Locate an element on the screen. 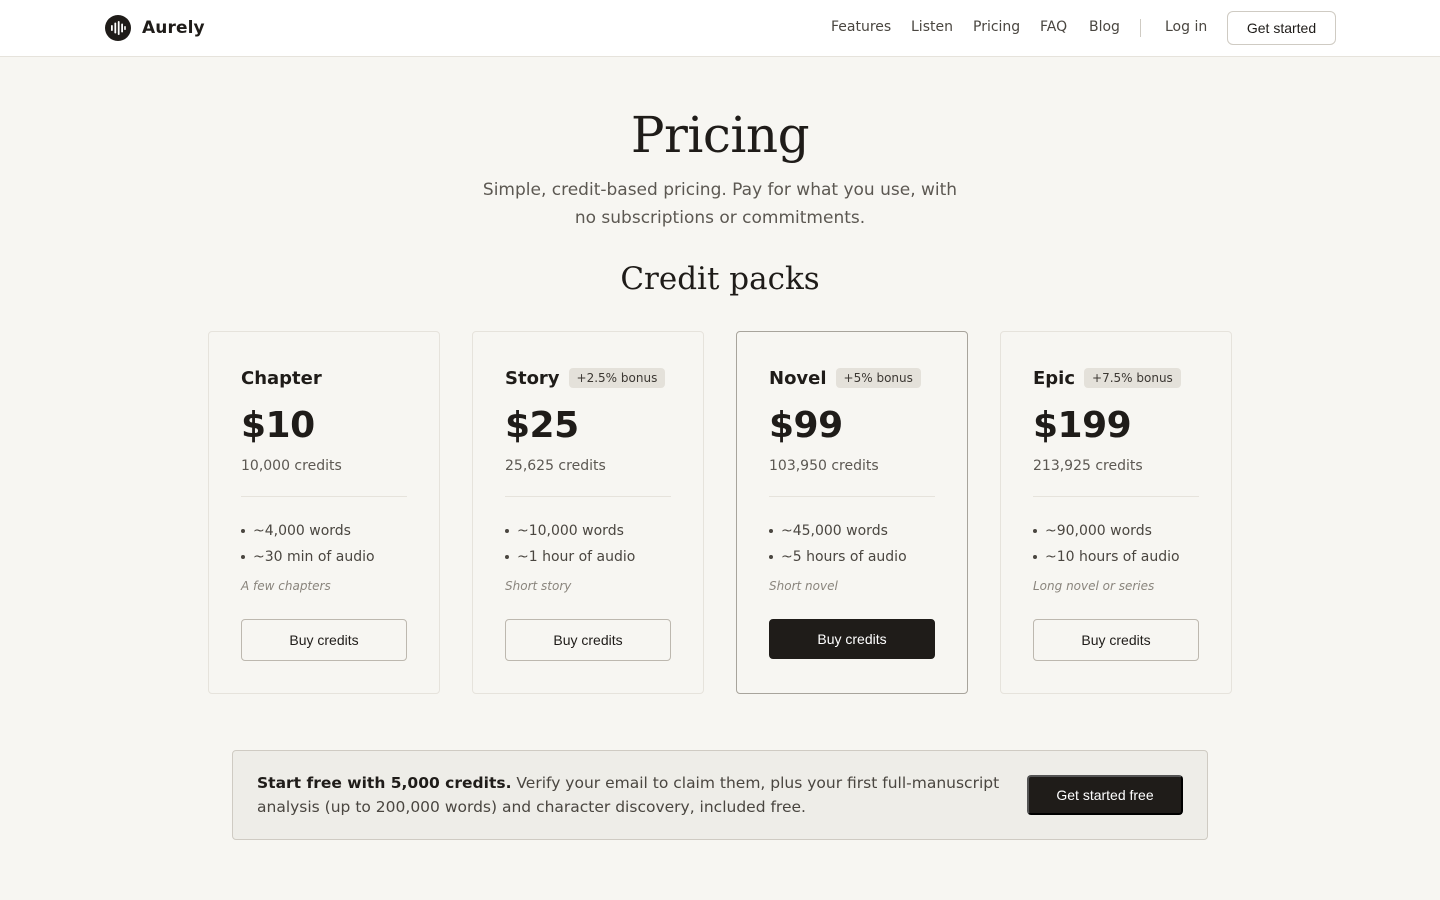  pack-feature-text: ~4,000 words is located at coordinates (302, 531).